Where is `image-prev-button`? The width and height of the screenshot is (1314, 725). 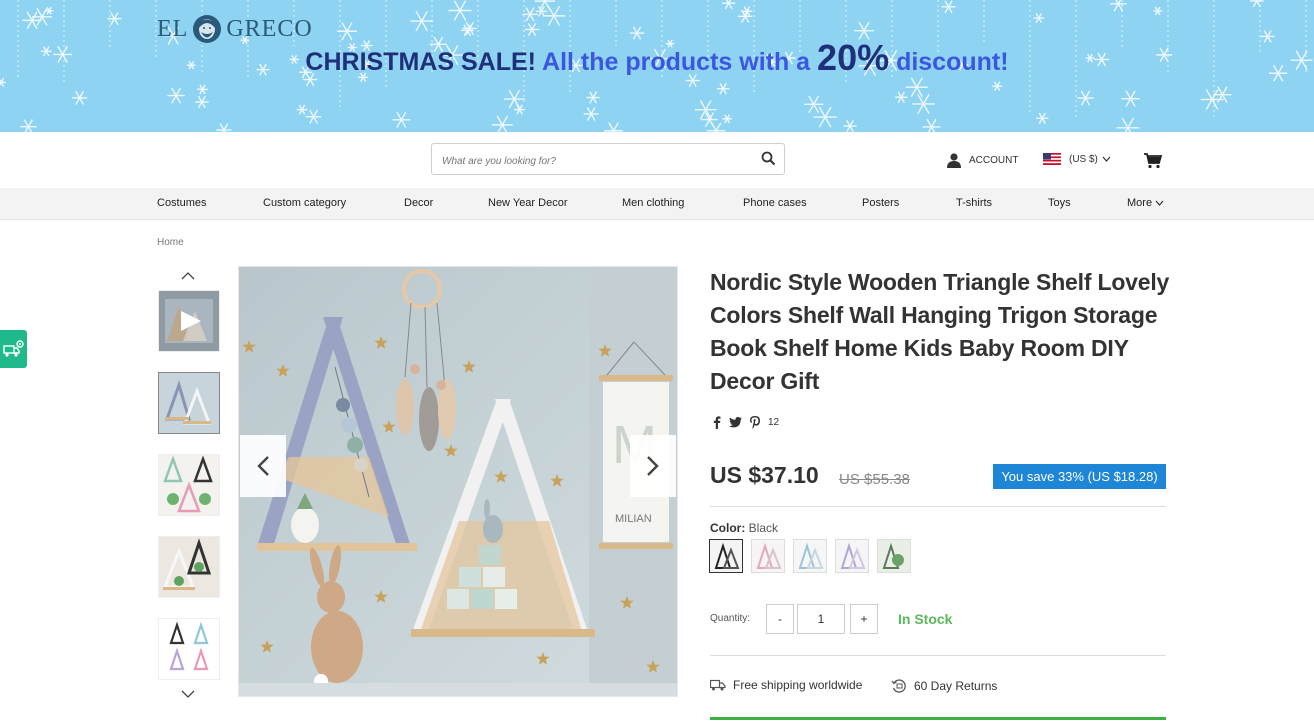 image-prev-button is located at coordinates (263, 466).